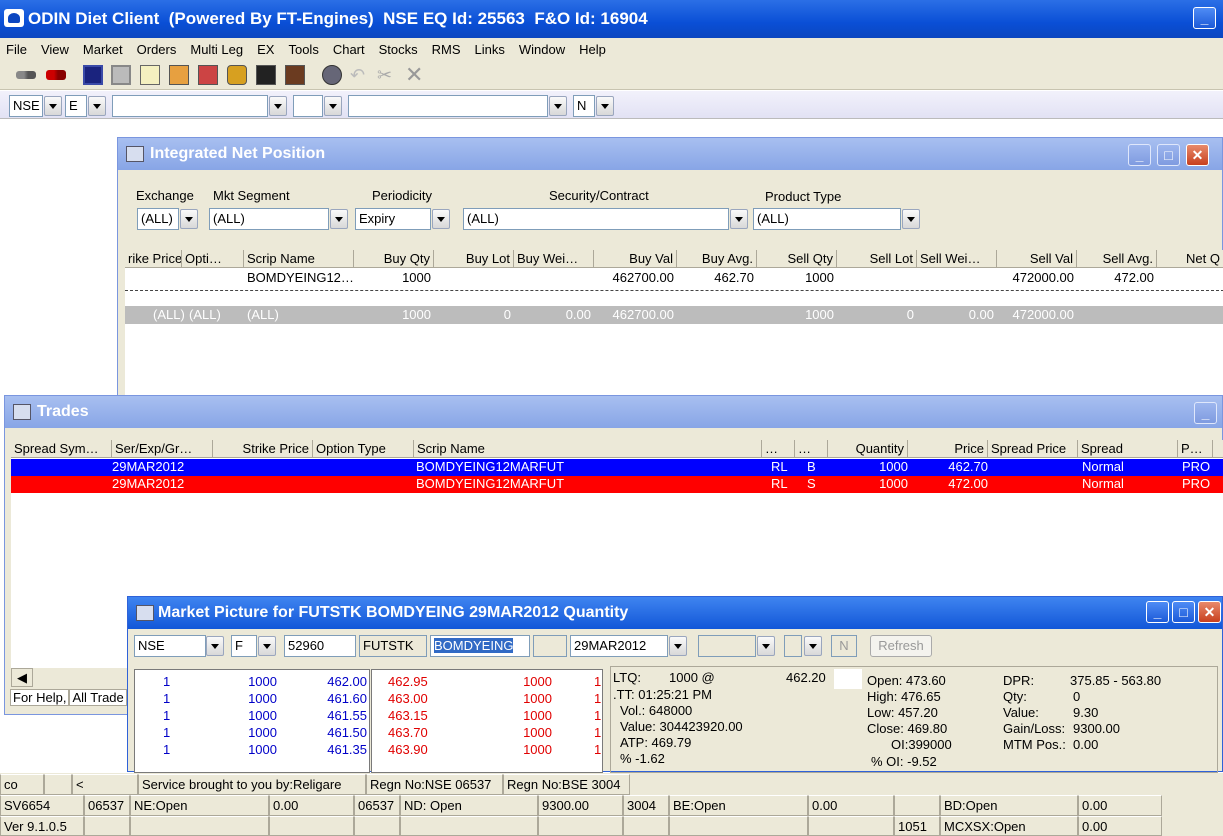  Describe the element at coordinates (98, 697) in the screenshot. I see `tab-all-trade: All Trade` at that location.